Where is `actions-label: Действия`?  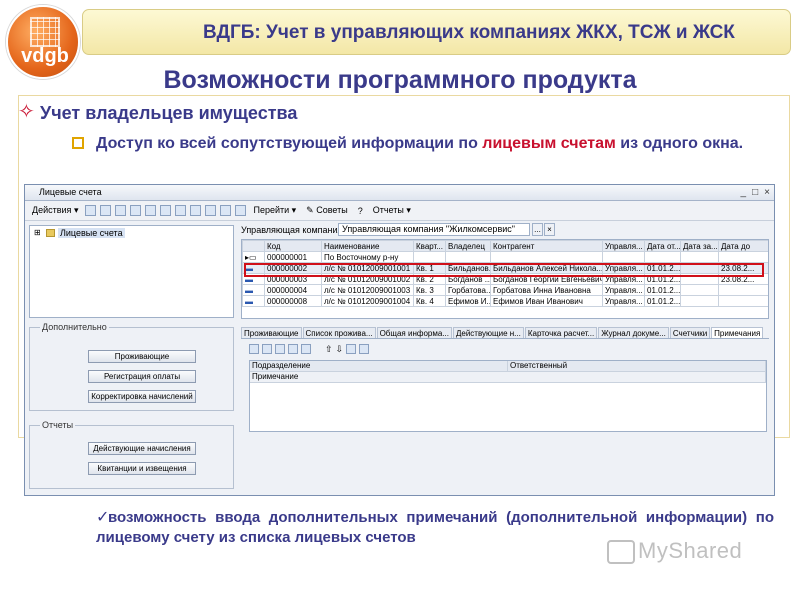
actions-label: Действия is located at coordinates (52, 210).